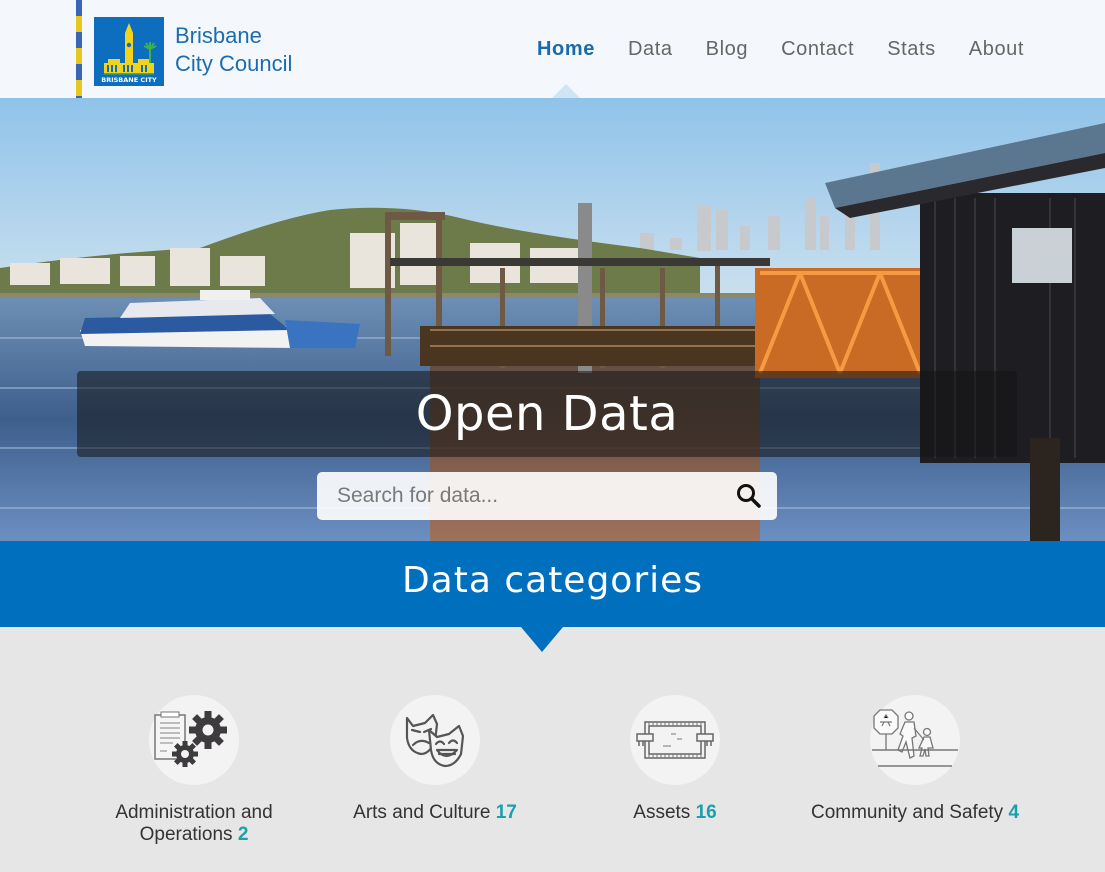 The width and height of the screenshot is (1105, 872). Describe the element at coordinates (662, 812) in the screenshot. I see `category-name: Assets` at that location.